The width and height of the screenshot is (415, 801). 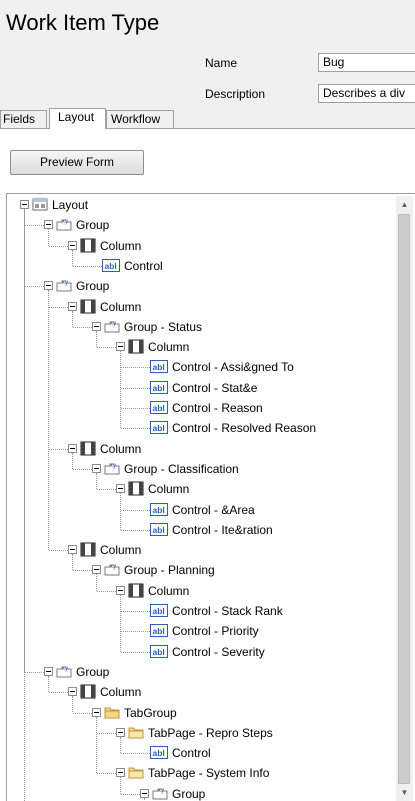 I want to click on tree-node-control: abl Control - Ite&ration, so click(x=202, y=530).